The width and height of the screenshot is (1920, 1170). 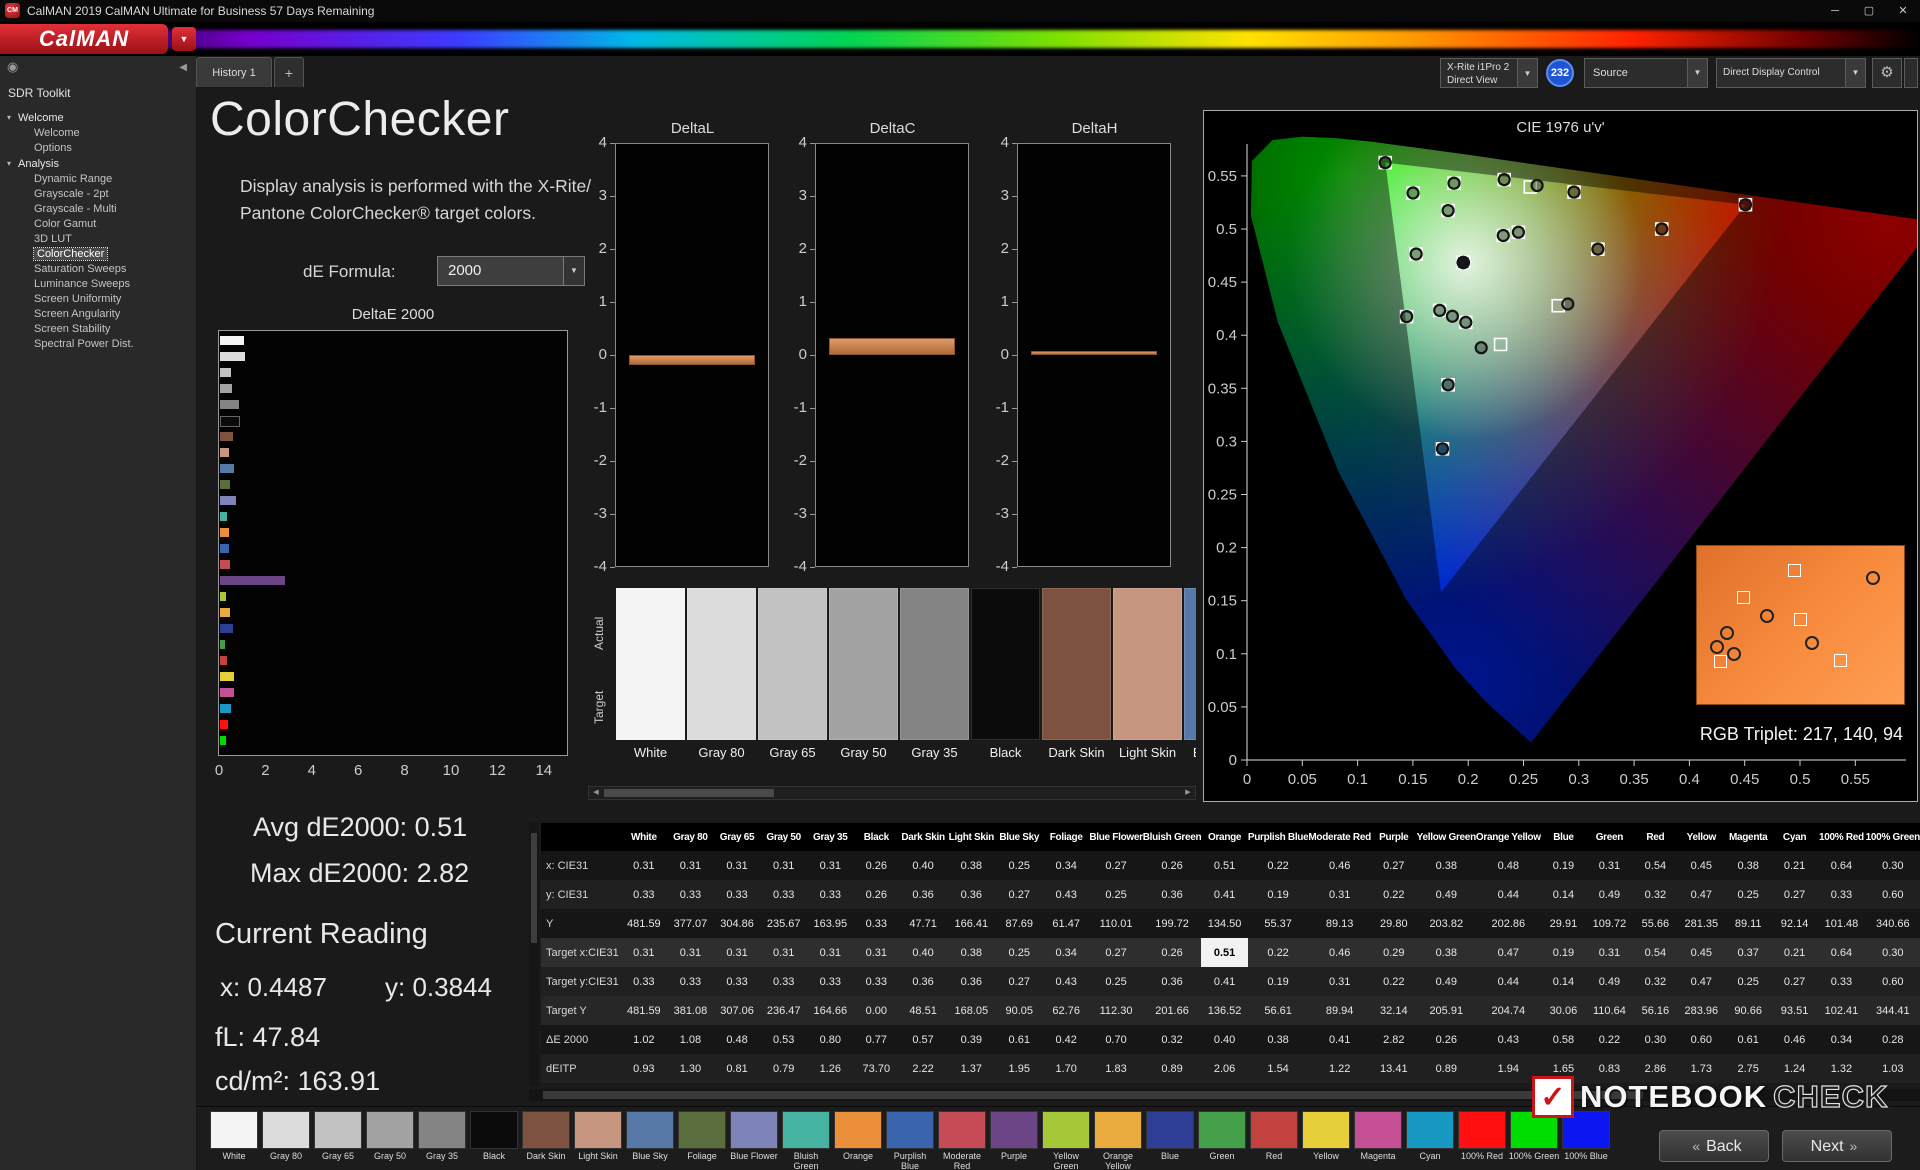 I want to click on table-cell: 0.26, so click(x=876, y=894).